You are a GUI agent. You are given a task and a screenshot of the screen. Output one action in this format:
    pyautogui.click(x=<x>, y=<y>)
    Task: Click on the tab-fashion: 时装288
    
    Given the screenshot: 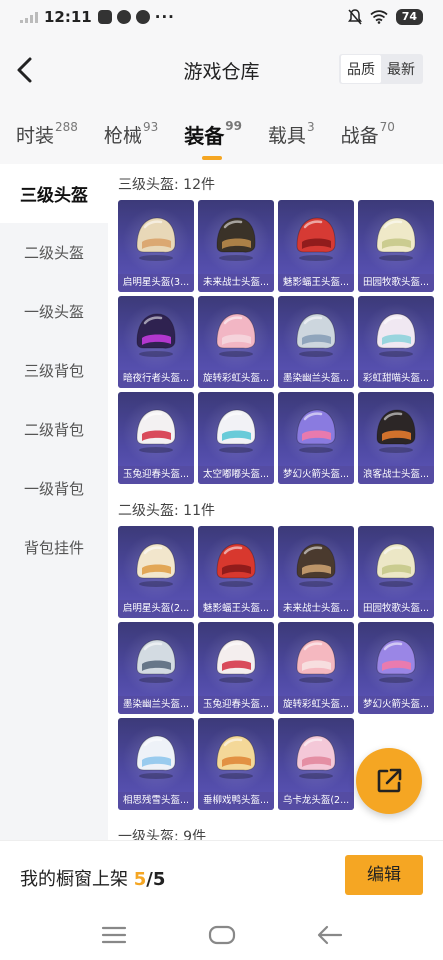 What is the action you would take?
    pyautogui.click(x=47, y=133)
    